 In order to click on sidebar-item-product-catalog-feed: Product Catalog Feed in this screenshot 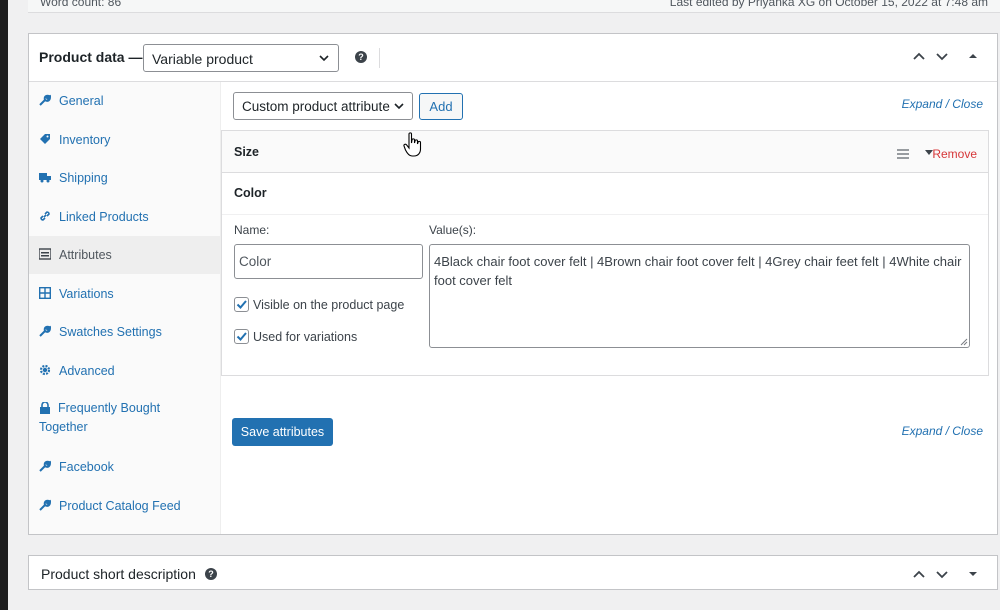, I will do `click(125, 506)`.